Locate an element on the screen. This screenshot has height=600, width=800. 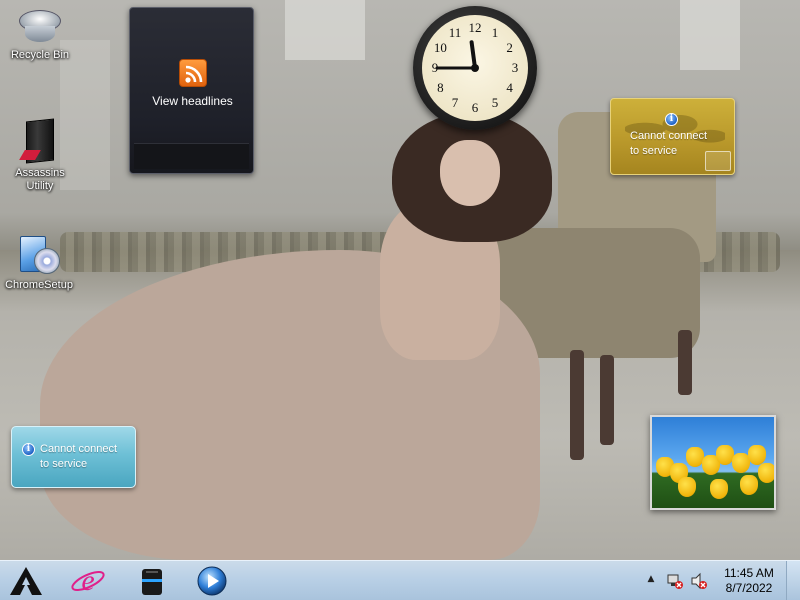
clock-number: 4 is located at coordinates (509, 87).